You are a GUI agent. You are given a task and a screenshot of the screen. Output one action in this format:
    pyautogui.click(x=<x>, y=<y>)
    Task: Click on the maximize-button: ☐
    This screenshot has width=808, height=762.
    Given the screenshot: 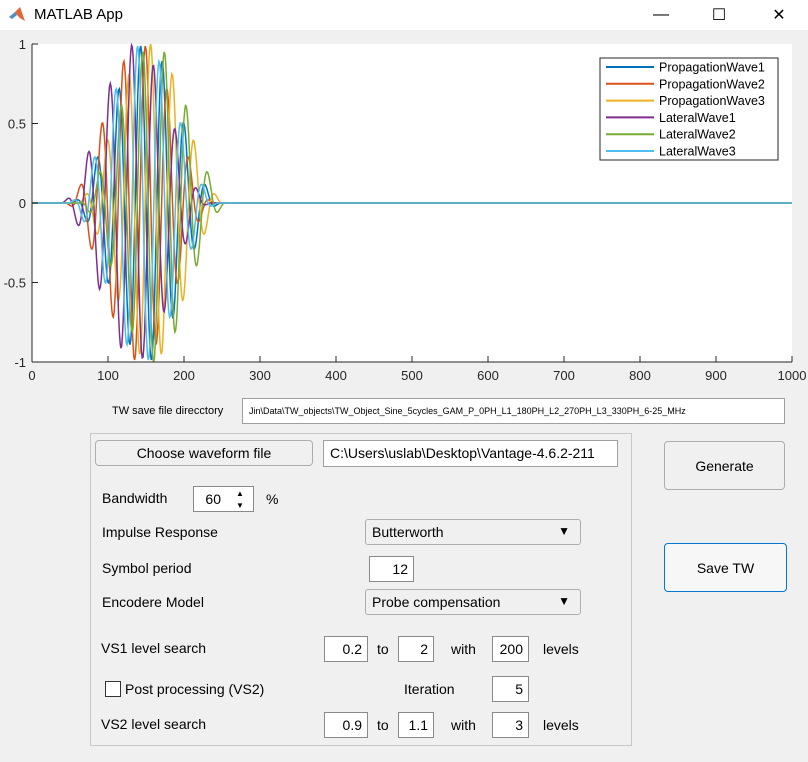 What is the action you would take?
    pyautogui.click(x=719, y=15)
    